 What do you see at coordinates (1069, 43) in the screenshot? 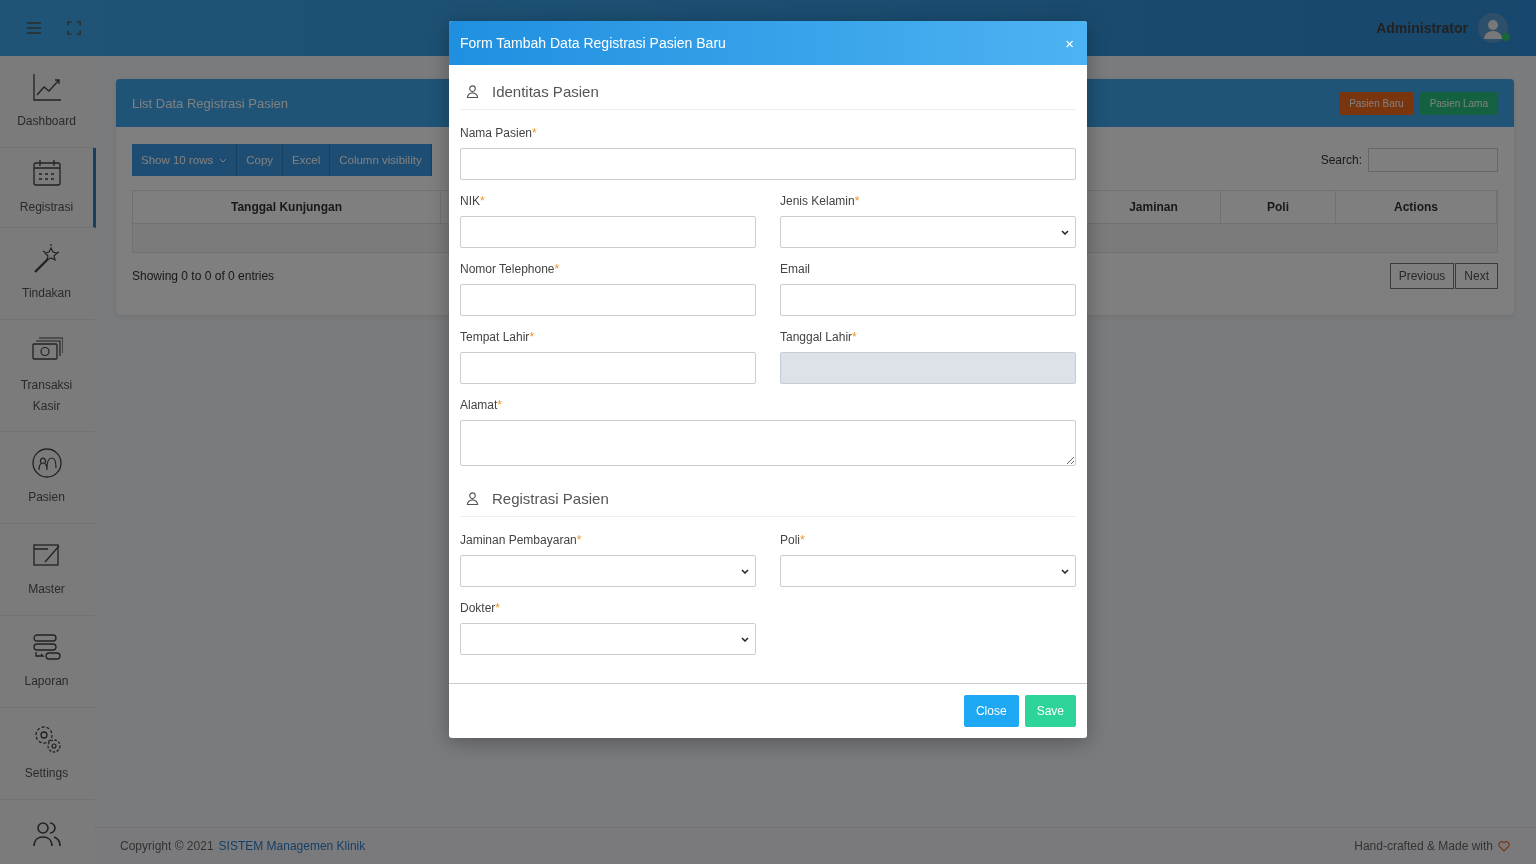
I see `close-button: ×` at bounding box center [1069, 43].